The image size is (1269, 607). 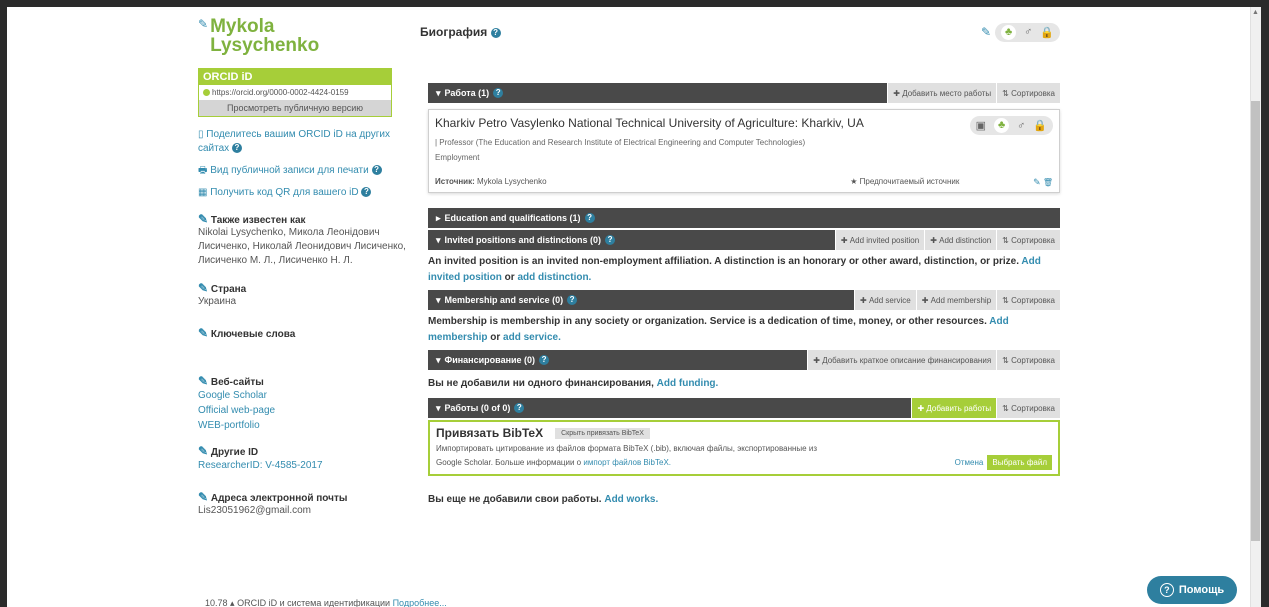 I want to click on add-works-link: Add works., so click(x=631, y=499).